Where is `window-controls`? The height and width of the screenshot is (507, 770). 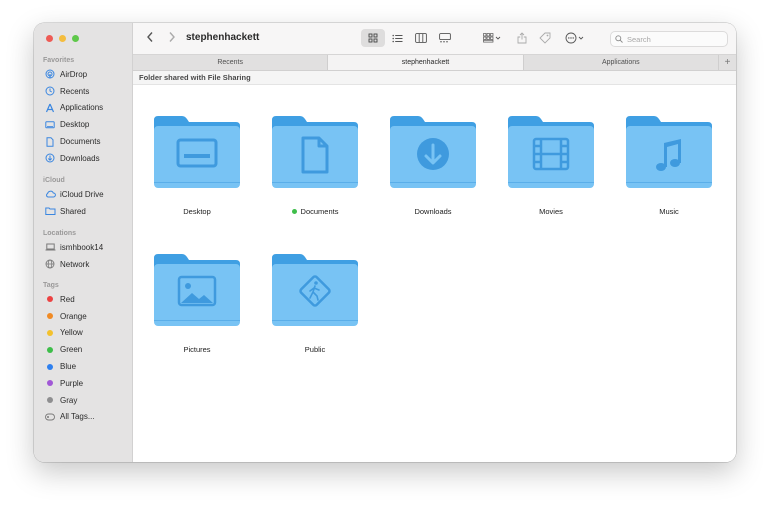
window-controls is located at coordinates (62, 38).